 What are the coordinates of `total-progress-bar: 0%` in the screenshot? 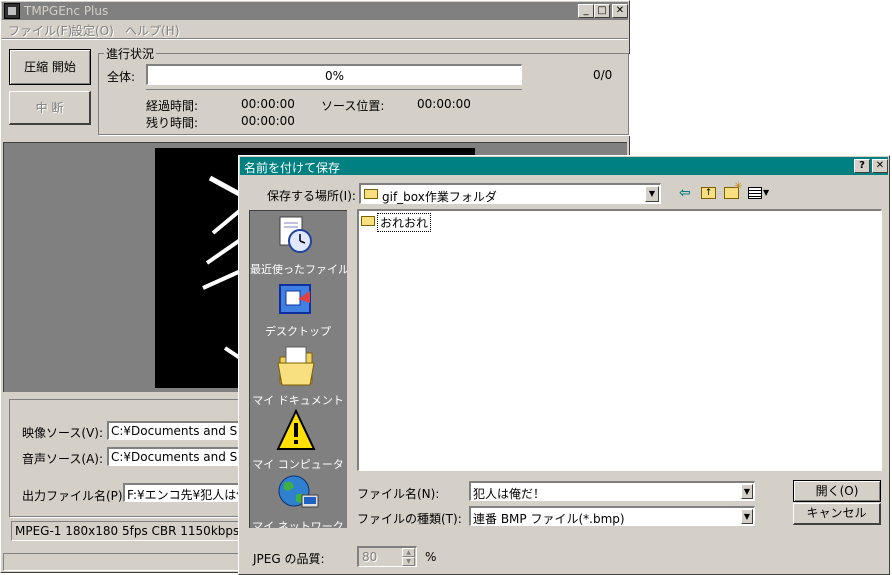 It's located at (334, 74).